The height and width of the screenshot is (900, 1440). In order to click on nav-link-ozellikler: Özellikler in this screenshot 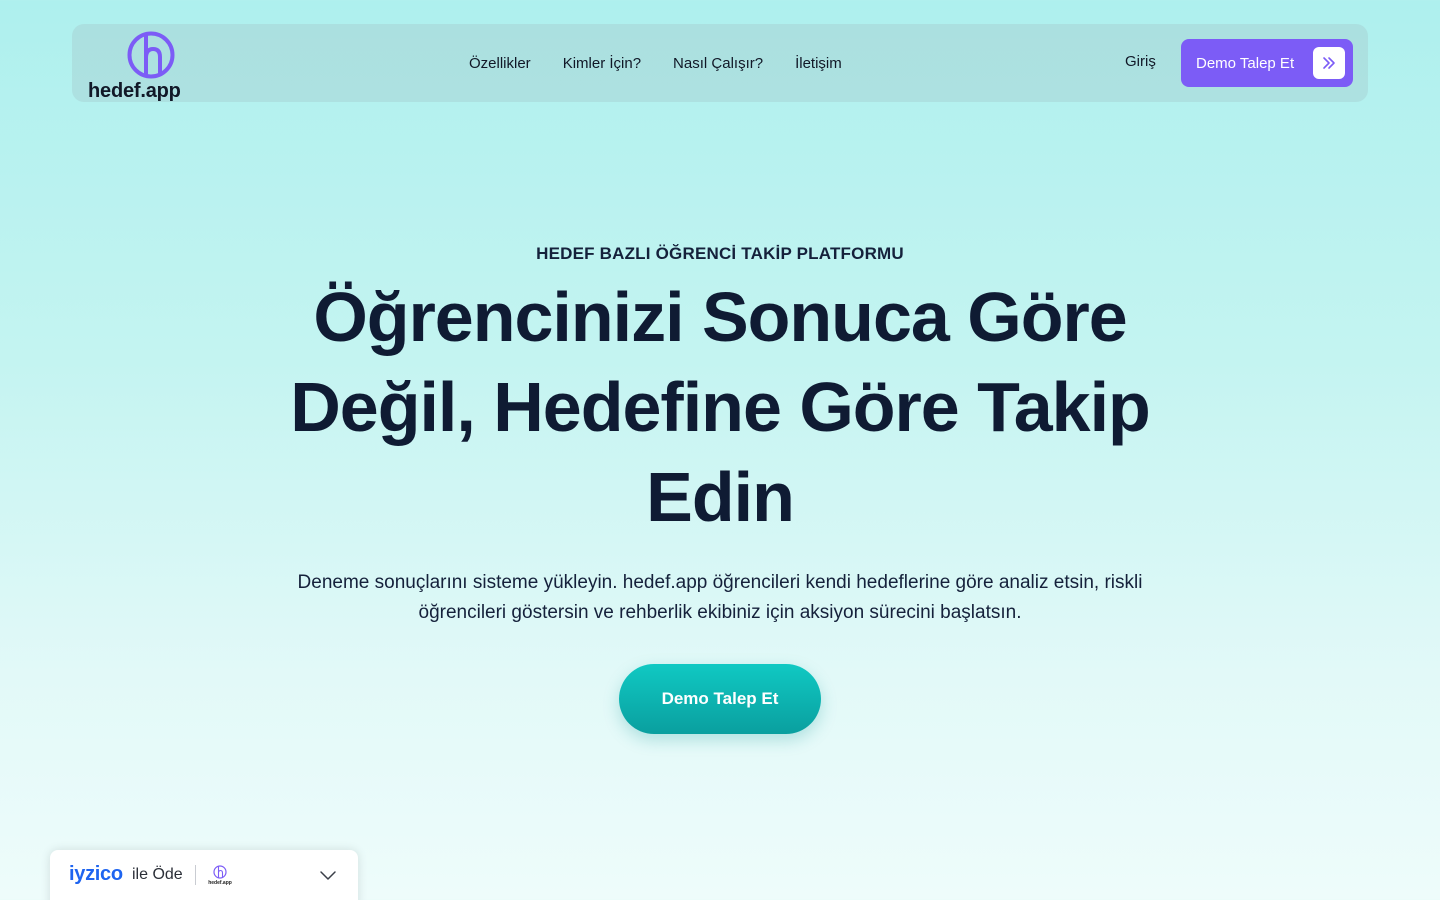, I will do `click(500, 63)`.